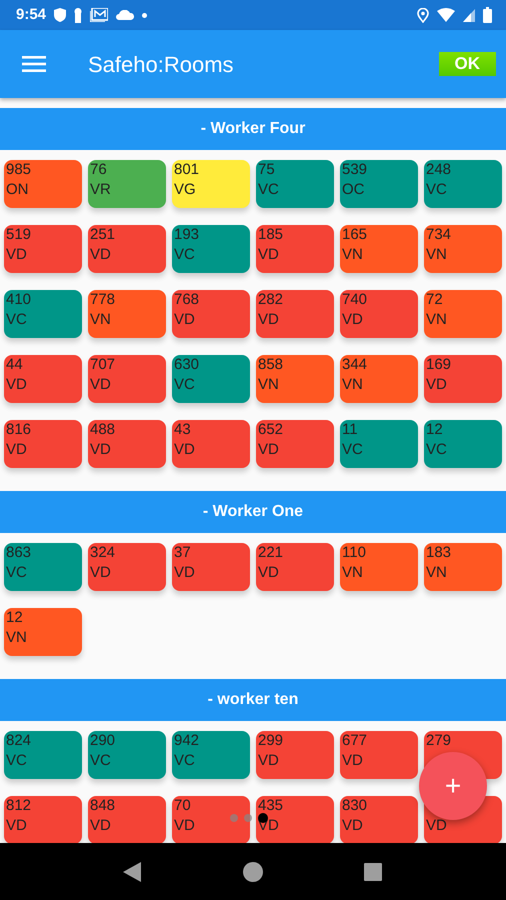  Describe the element at coordinates (379, 249) in the screenshot. I see `room-tile: 165 VN` at that location.